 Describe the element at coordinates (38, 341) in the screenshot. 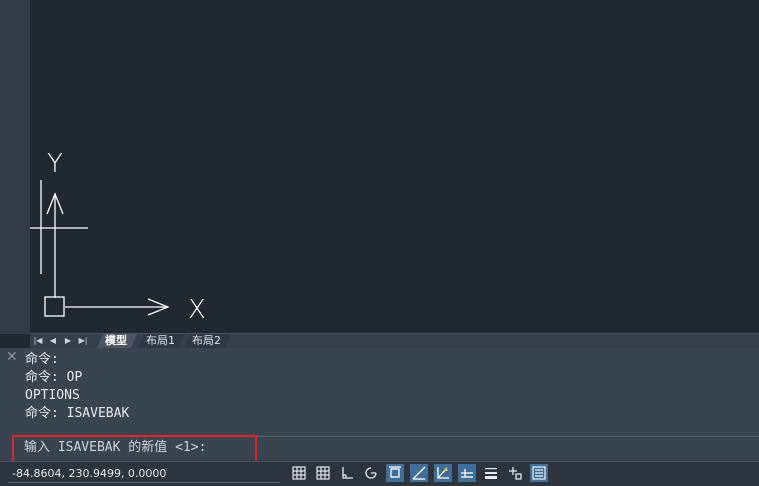

I see `tab-nav-first-button: |◀` at that location.